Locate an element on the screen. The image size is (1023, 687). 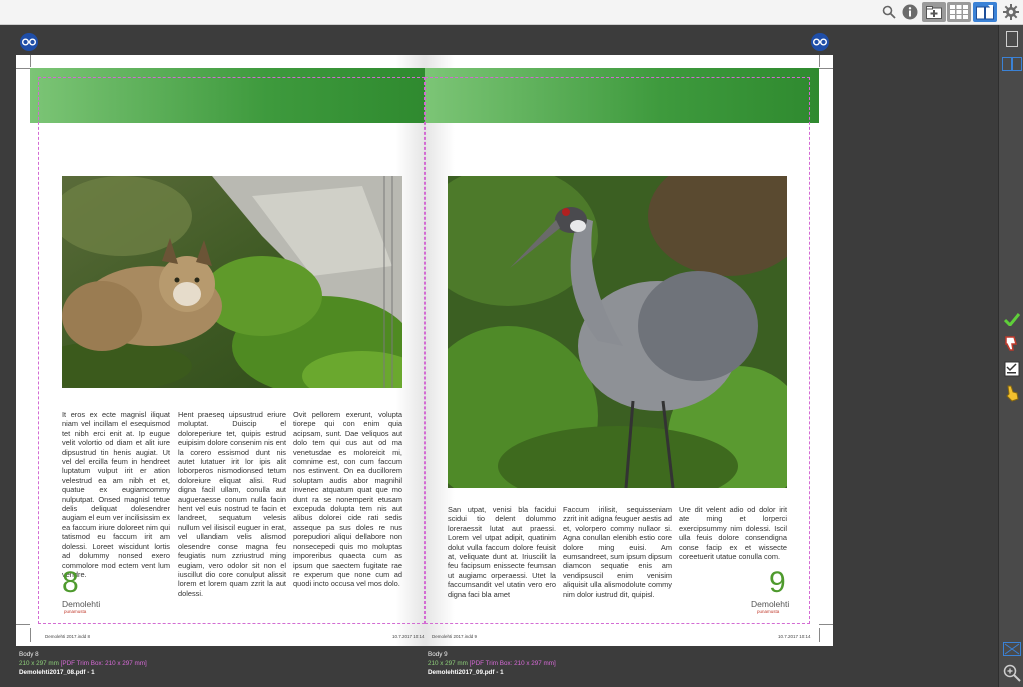
lynx-photo is located at coordinates (232, 282).